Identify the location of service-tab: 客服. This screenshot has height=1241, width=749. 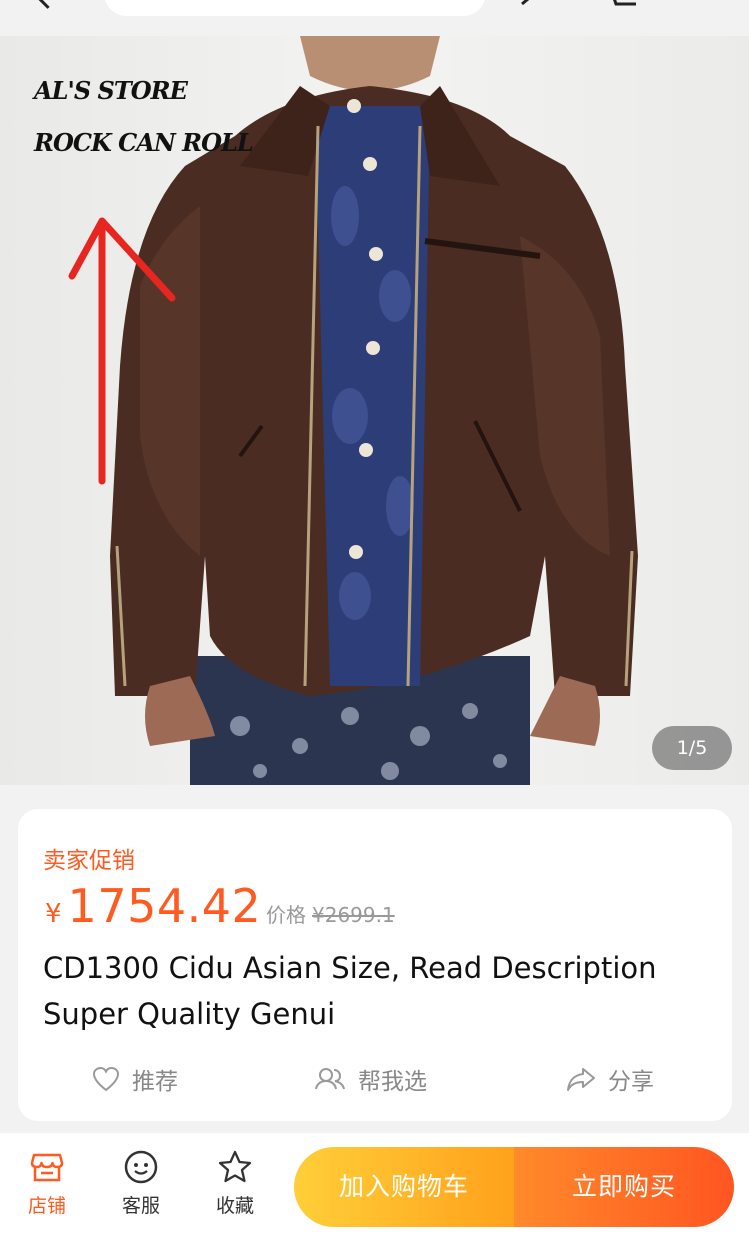
(141, 1183).